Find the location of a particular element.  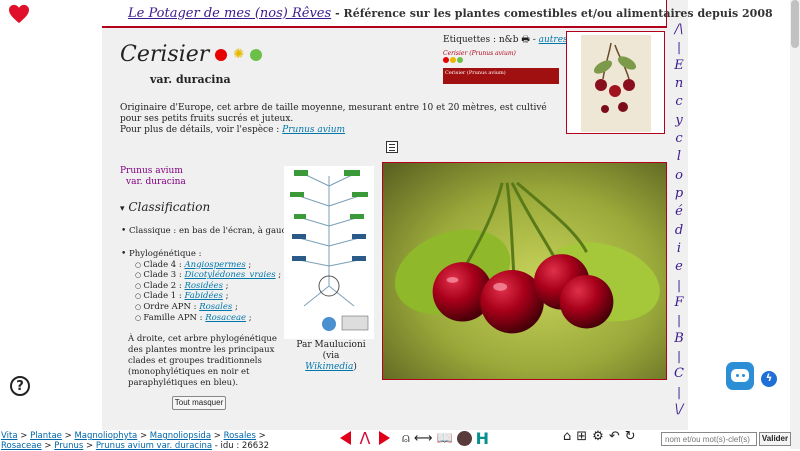

phylogenetic-tree-image is located at coordinates (329, 252).